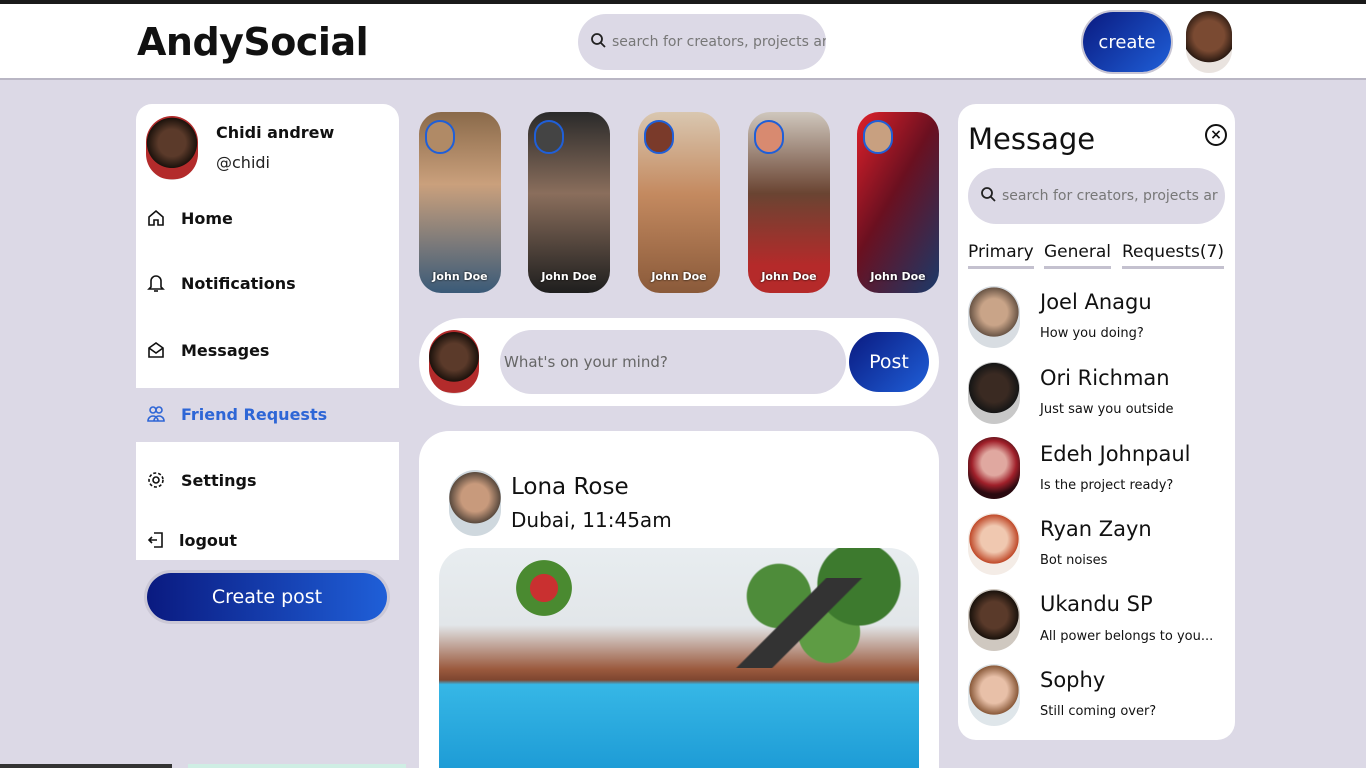 The height and width of the screenshot is (768, 1366). Describe the element at coordinates (275, 132) in the screenshot. I see `profile-name: Chidi andrew` at that location.